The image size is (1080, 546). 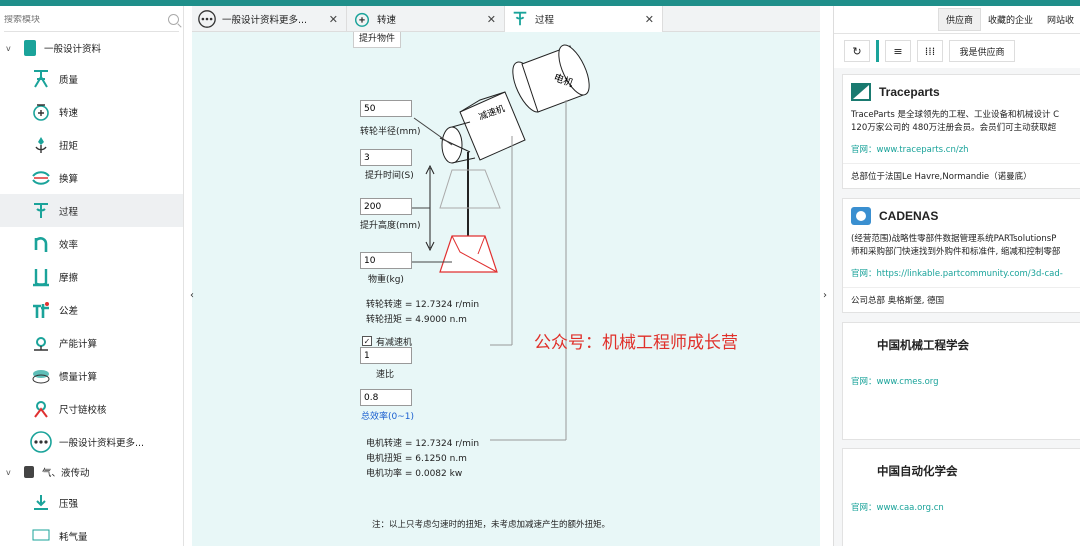 I want to click on supplier-card: 中国机械工程学会 官网：www.cmes.org, so click(x=961, y=381).